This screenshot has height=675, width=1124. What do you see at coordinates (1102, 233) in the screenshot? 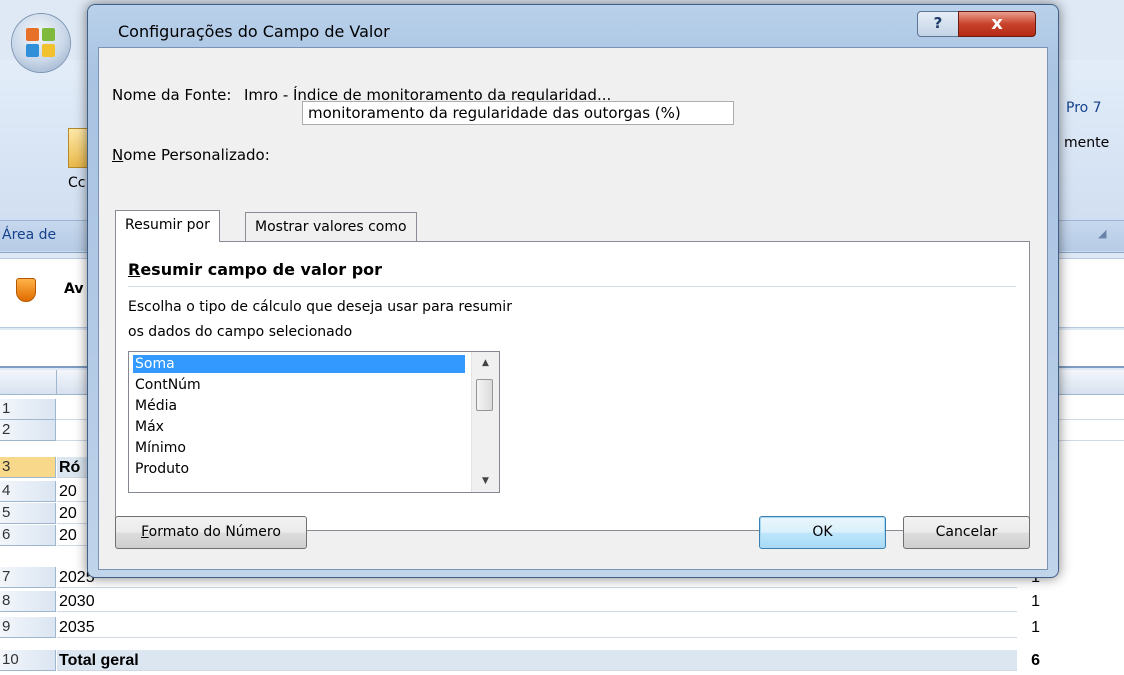
I see `dialog-launcher-icon: ◢` at bounding box center [1102, 233].